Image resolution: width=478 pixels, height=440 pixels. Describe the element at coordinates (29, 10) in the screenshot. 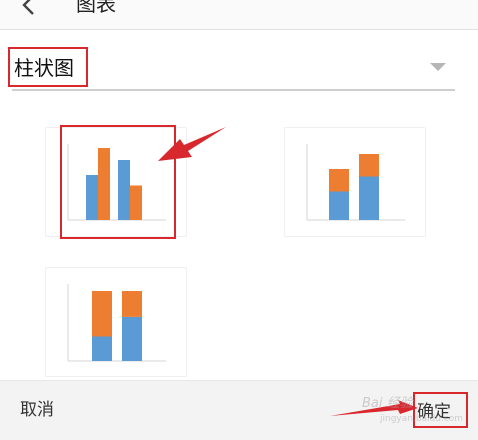

I see `chevron-left-icon` at that location.